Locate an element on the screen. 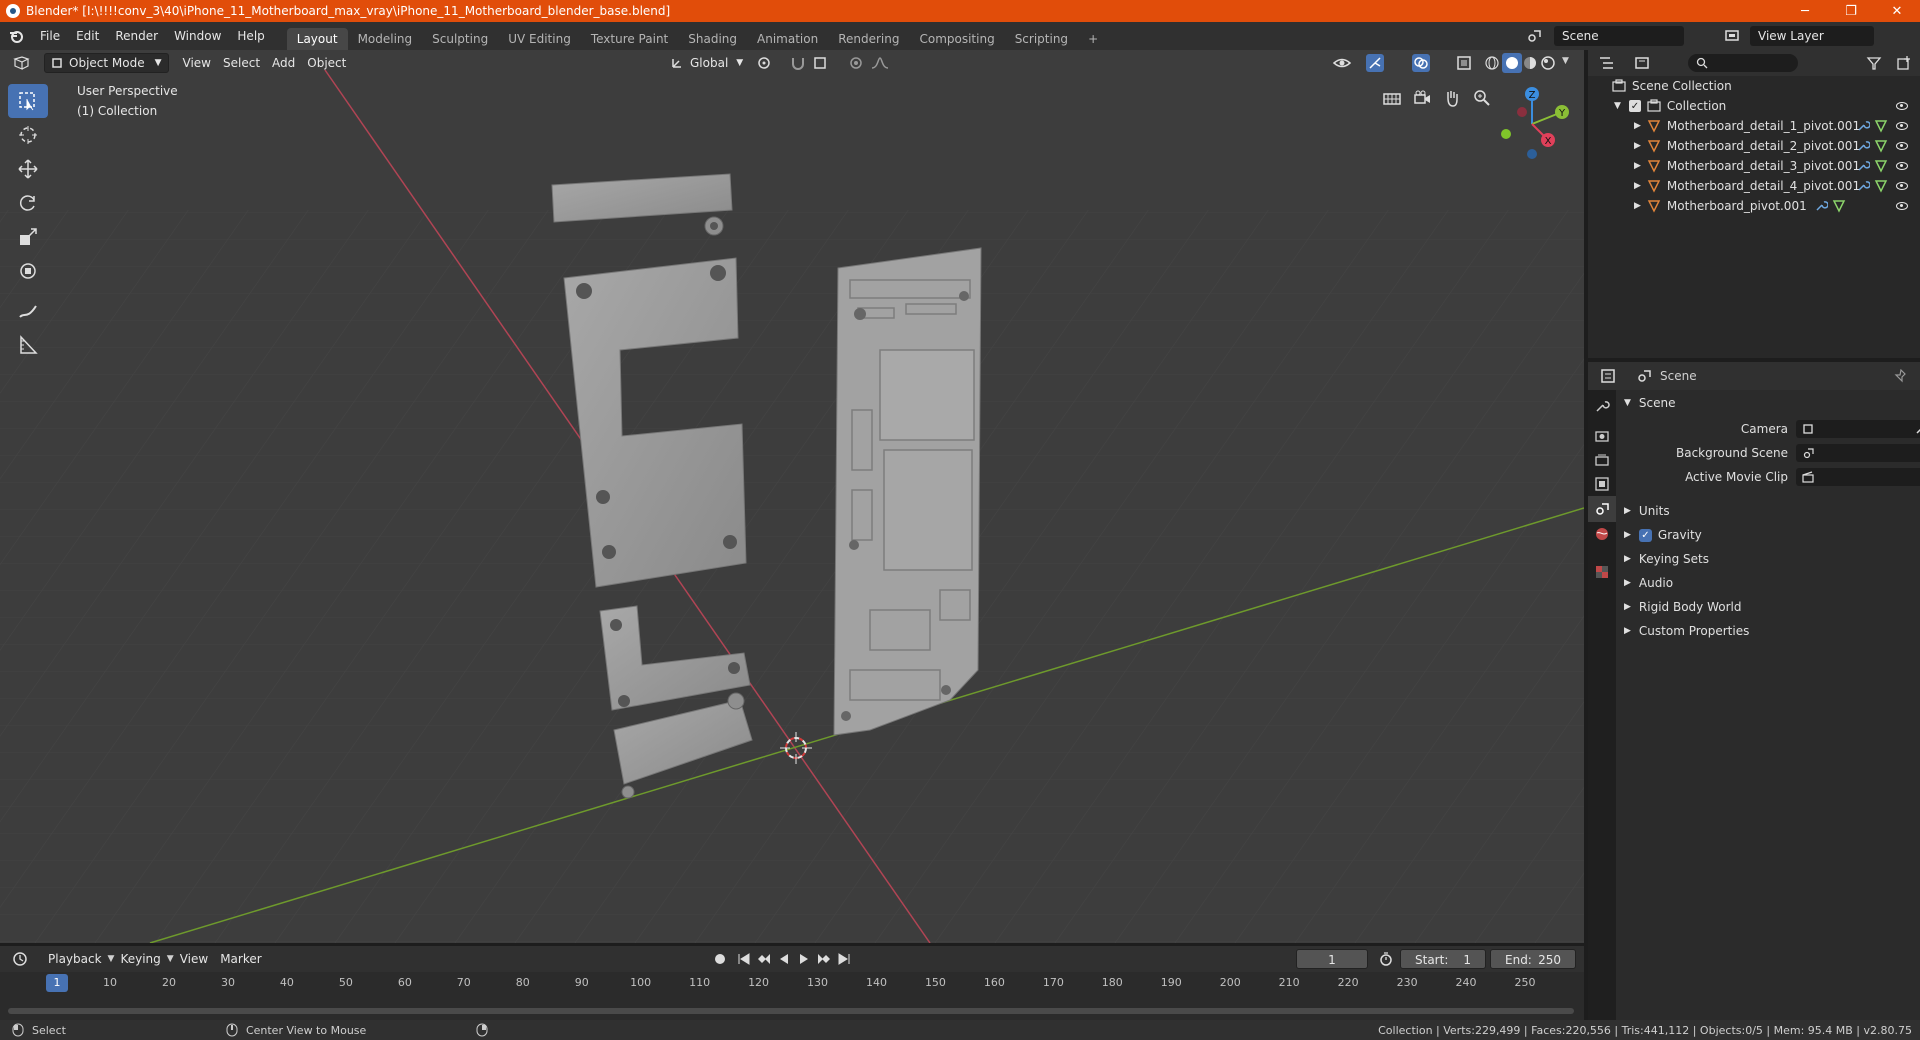  scene-tab is located at coordinates (1602, 509).